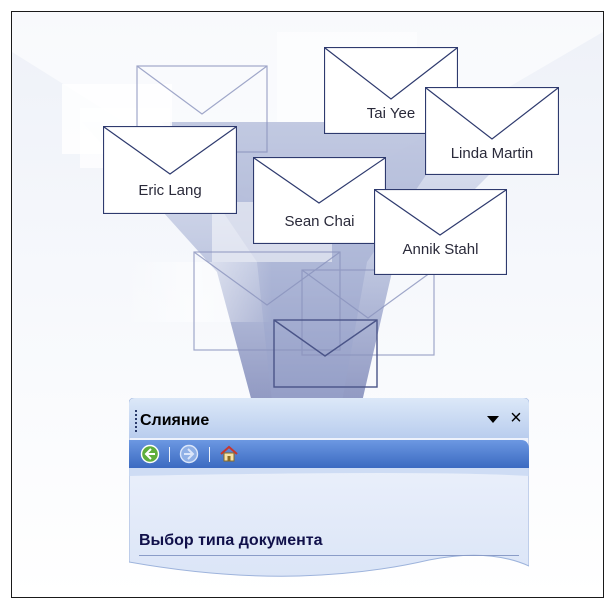  I want to click on envelope-label: Sean Chai, so click(319, 221).